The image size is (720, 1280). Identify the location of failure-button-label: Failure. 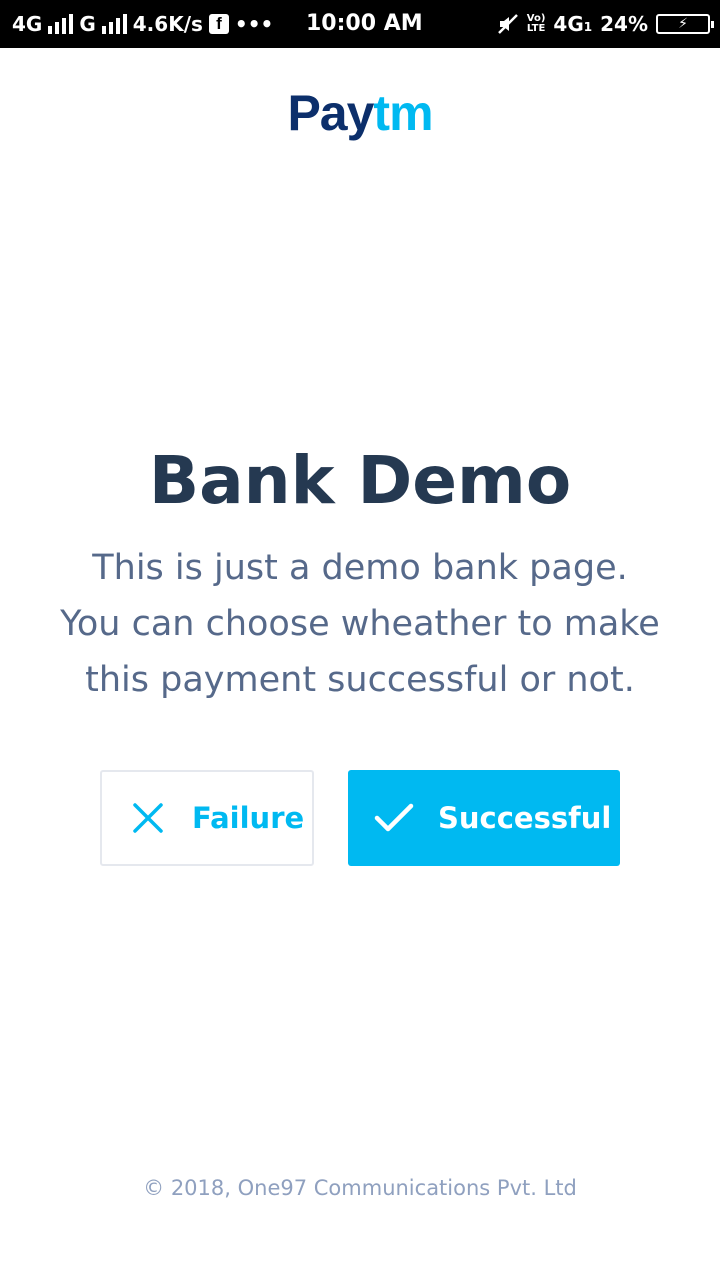
(248, 818).